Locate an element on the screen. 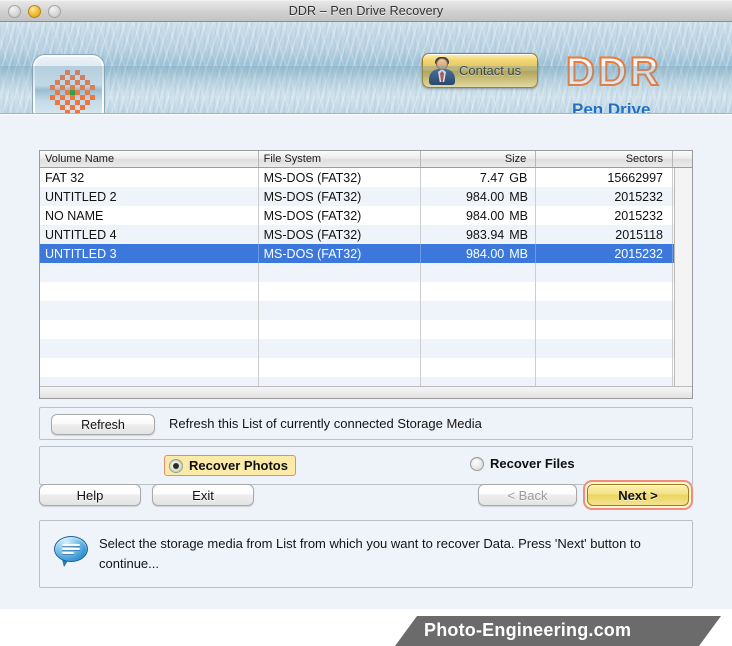  column-header-volume-name: Volume Name is located at coordinates (149, 159).